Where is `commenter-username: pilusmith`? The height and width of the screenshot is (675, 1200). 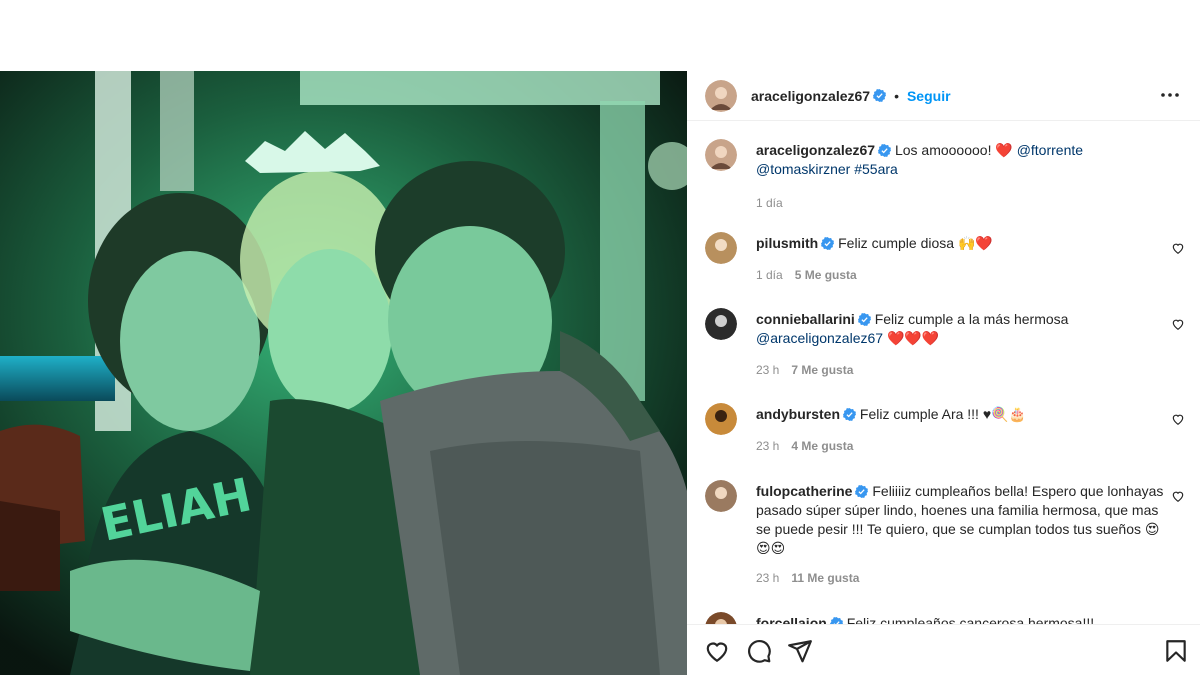
commenter-username: pilusmith is located at coordinates (787, 243).